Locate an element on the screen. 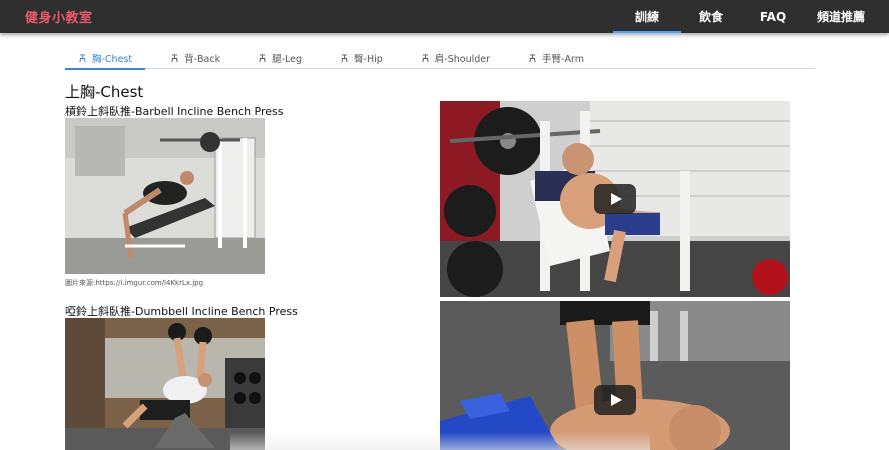 This screenshot has height=450, width=889. brand-logo: 健身小教室 is located at coordinates (59, 16).